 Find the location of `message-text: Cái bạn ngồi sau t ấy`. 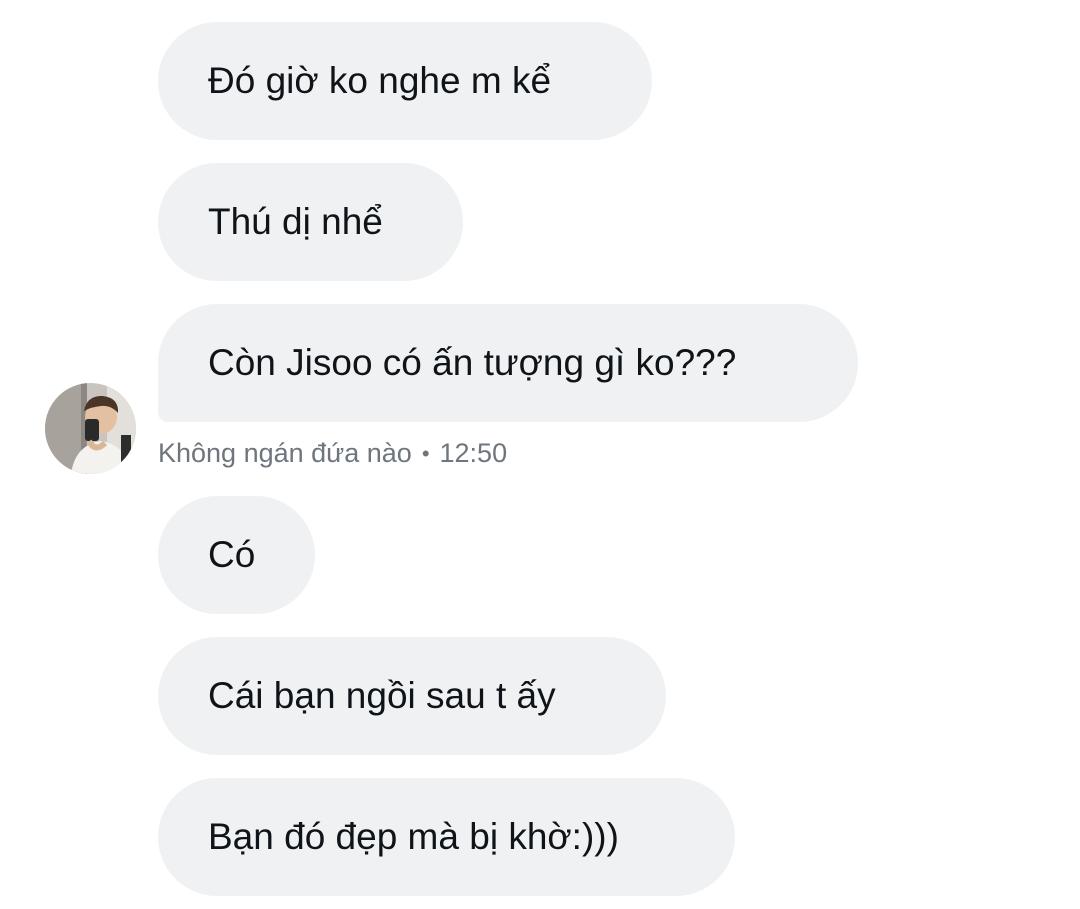

message-text: Cái bạn ngồi sau t ấy is located at coordinates (382, 695).